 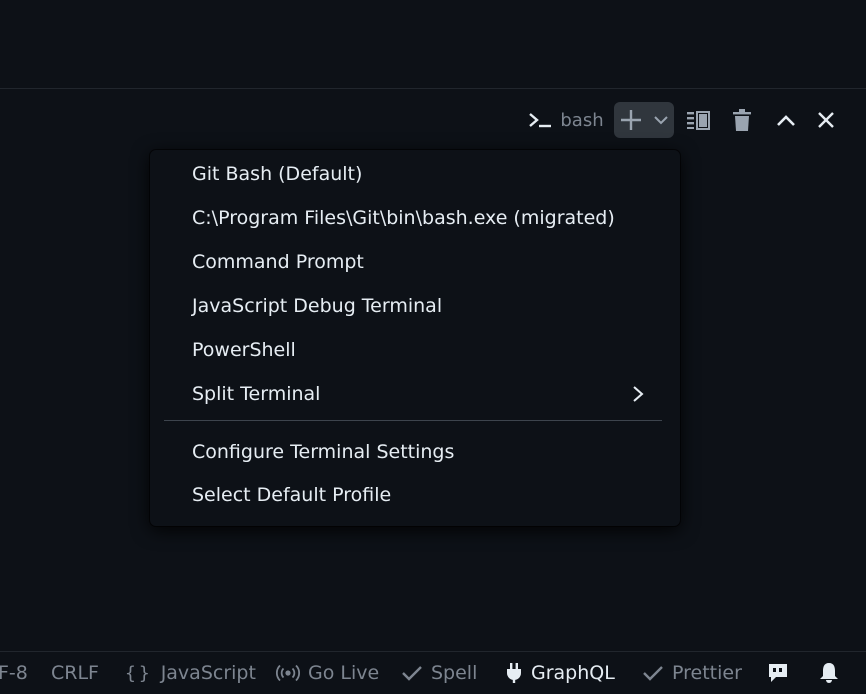 I want to click on eol-indicator: CRLF, so click(x=75, y=673).